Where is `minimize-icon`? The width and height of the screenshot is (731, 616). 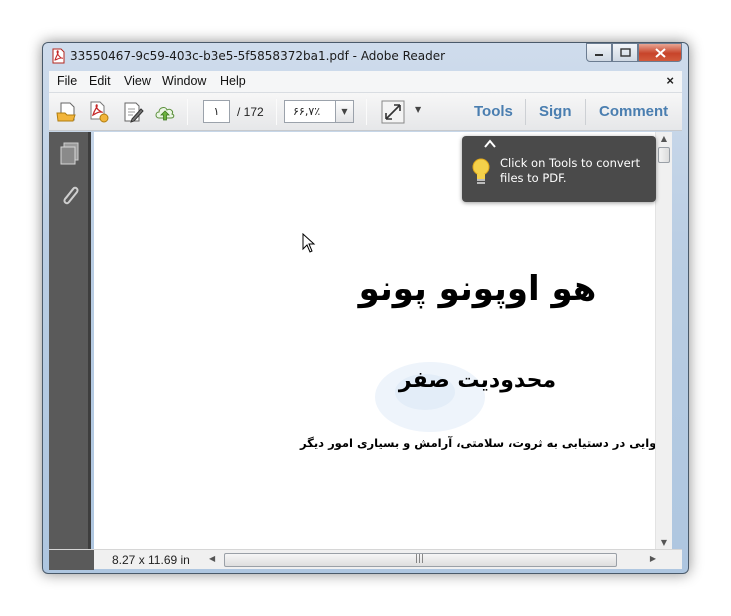 minimize-icon is located at coordinates (599, 54).